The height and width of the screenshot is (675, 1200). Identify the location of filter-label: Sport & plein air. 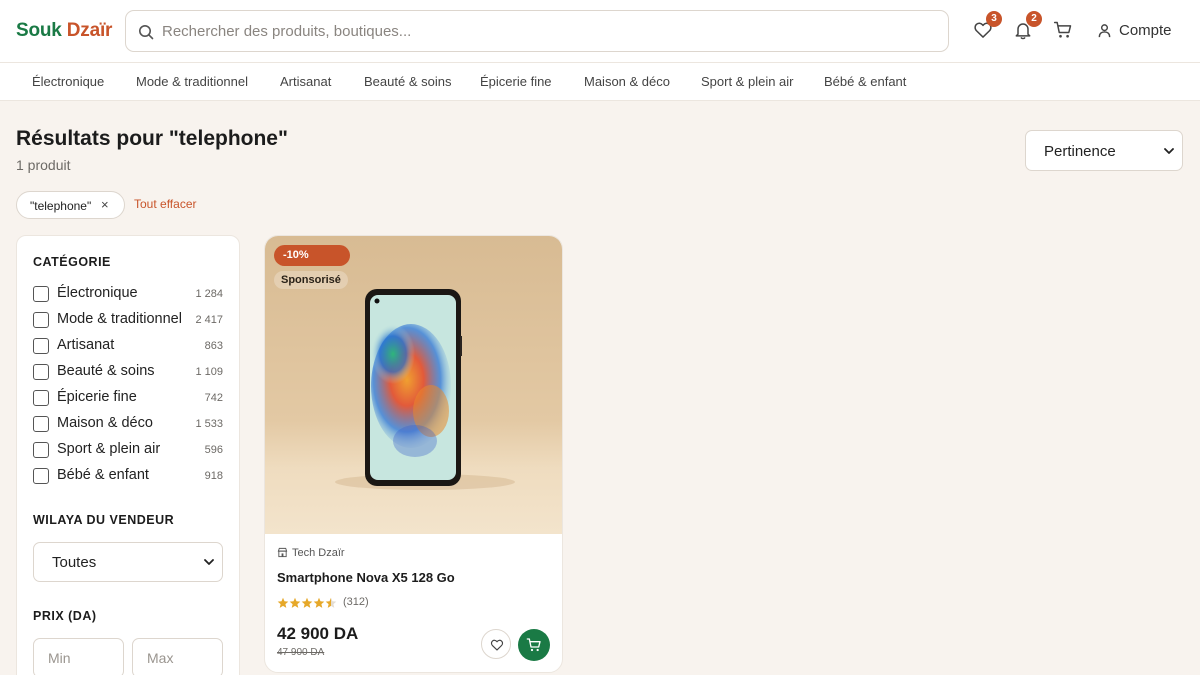
(109, 449).